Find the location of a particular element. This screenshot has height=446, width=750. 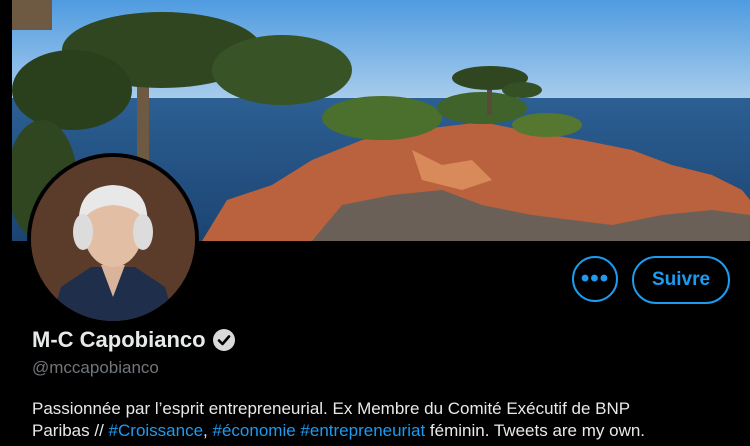

more-options-button: ••• is located at coordinates (595, 279).